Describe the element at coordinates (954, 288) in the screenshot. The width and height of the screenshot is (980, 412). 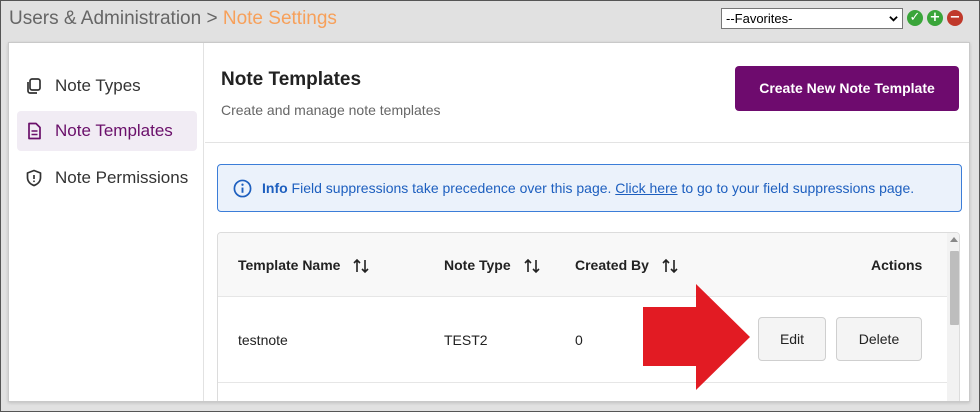
I see `scroll-thumb` at that location.